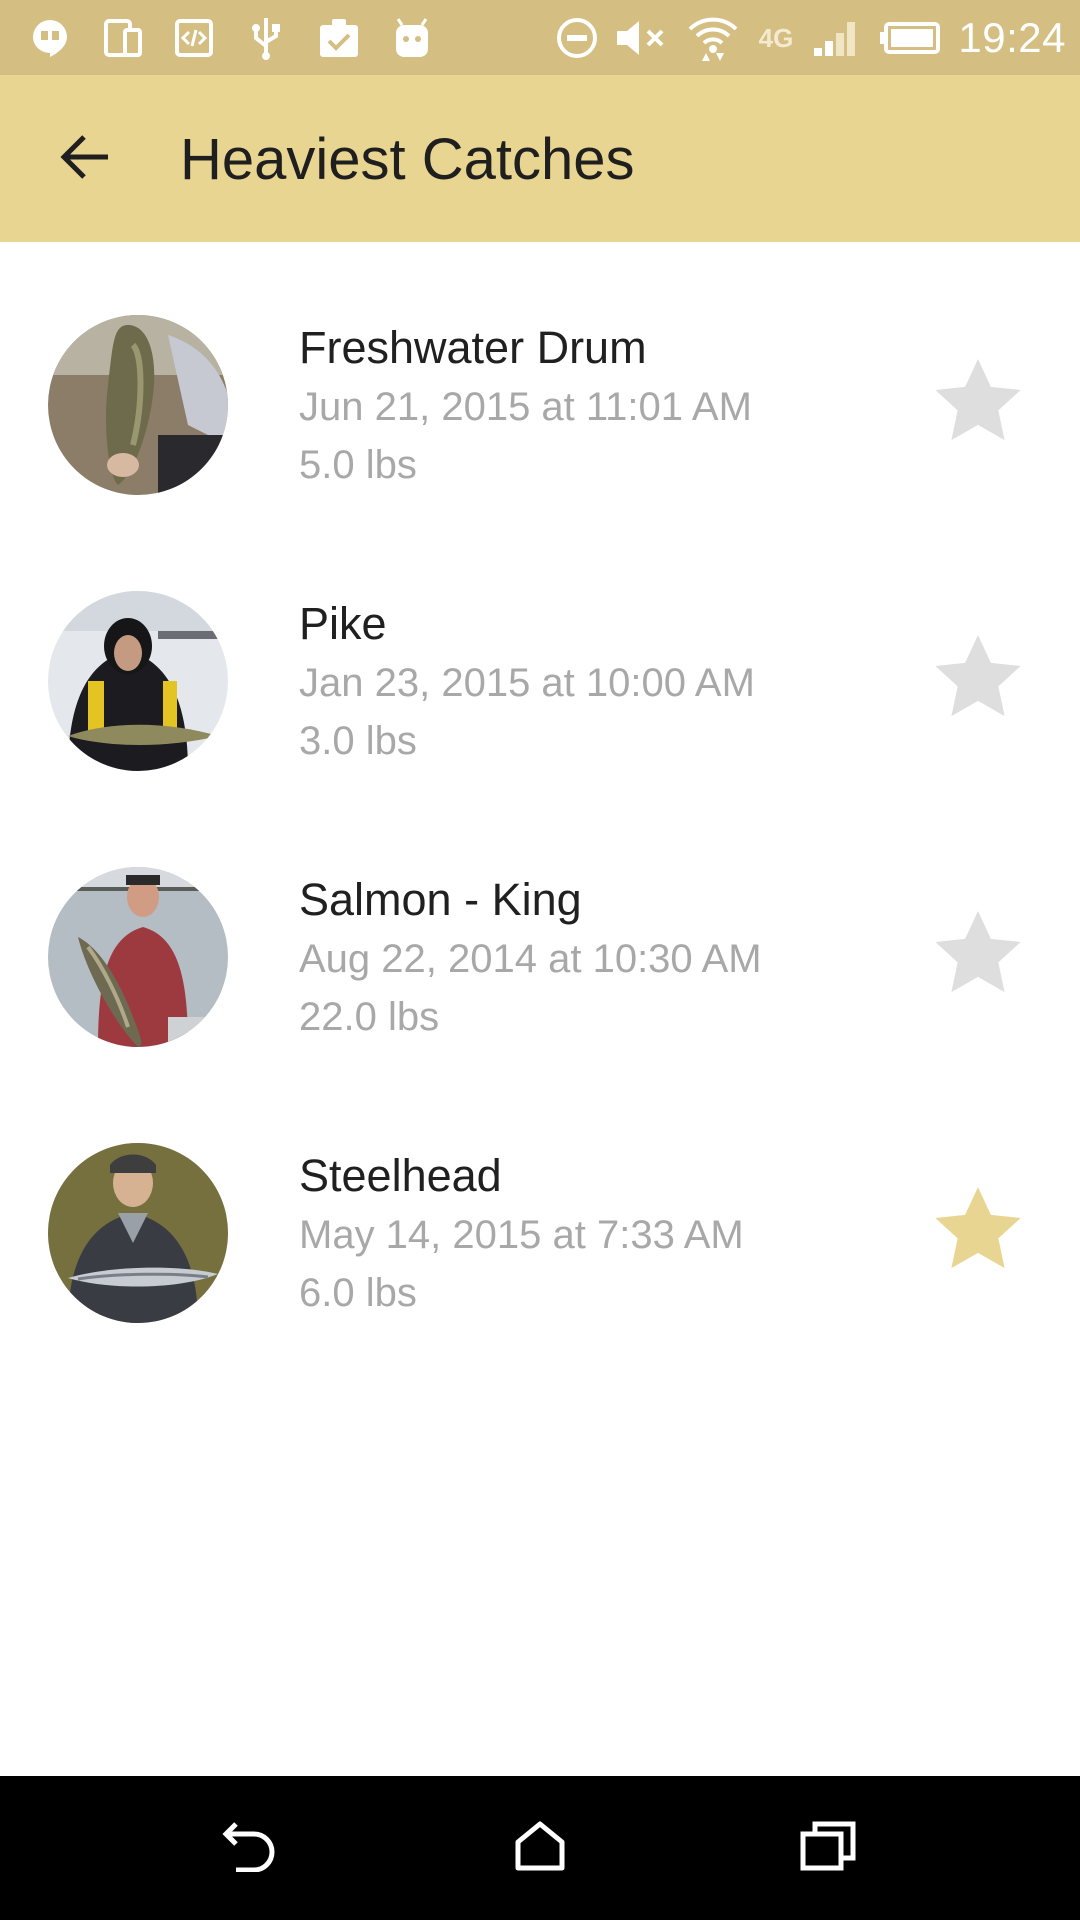 The image size is (1080, 1920). I want to click on list-item: Pike Jan 23, 2015 at 10:00 AM 3.0 lbs, so click(540, 656).